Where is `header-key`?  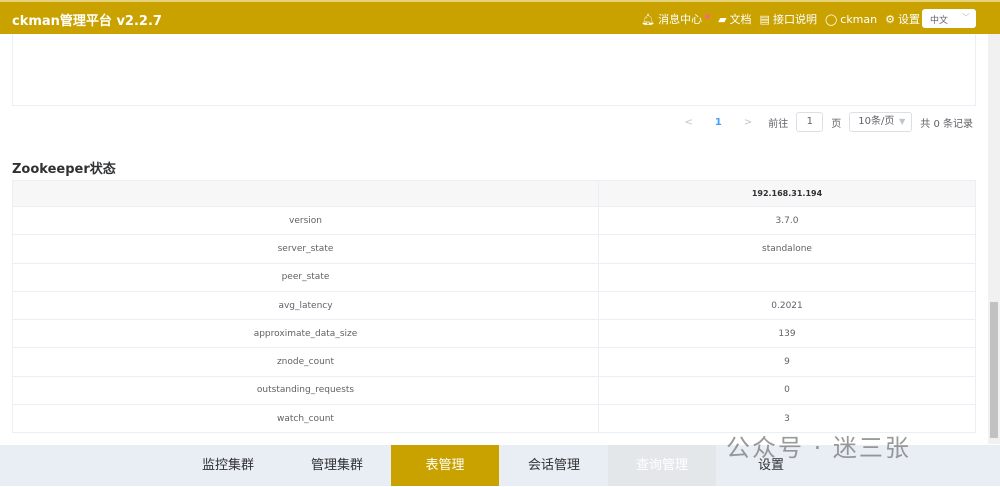 header-key is located at coordinates (305, 193).